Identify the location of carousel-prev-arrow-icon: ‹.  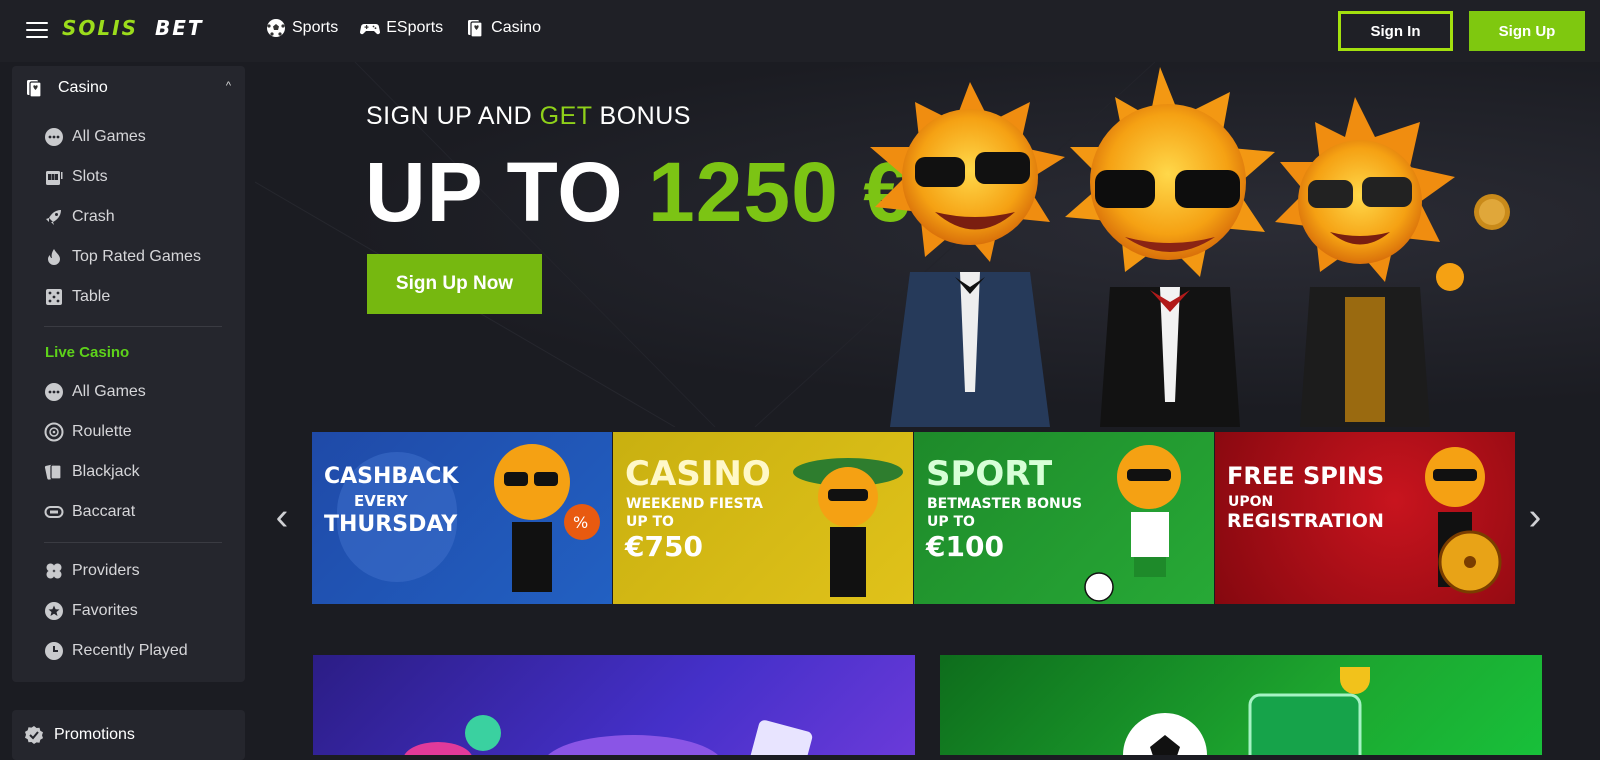
(282, 517).